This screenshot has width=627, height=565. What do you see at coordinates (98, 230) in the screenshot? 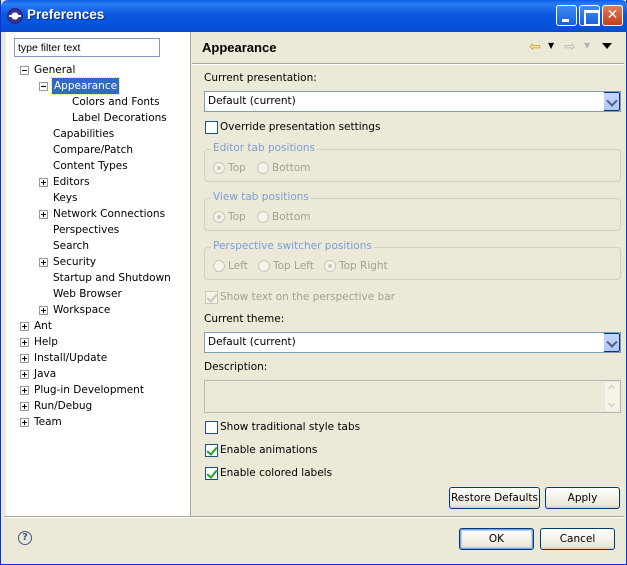
I see `tree-item: Perspectives` at bounding box center [98, 230].